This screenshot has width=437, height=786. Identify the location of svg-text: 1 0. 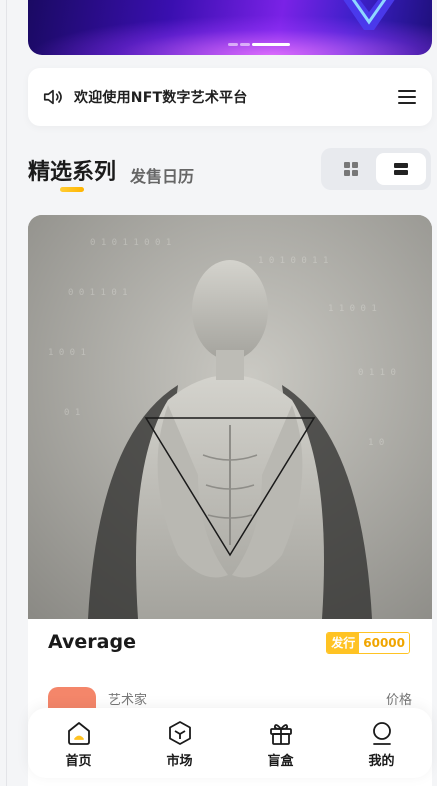
(376, 443).